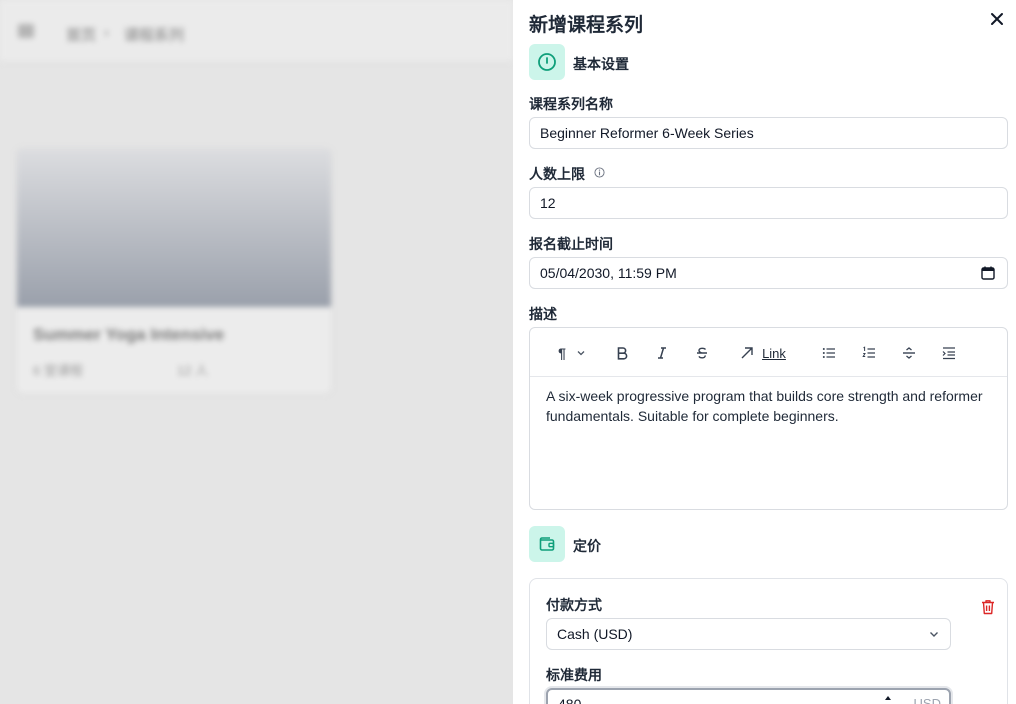 The width and height of the screenshot is (1016, 704). What do you see at coordinates (557, 174) in the screenshot?
I see `capacity-label: 人数上限` at bounding box center [557, 174].